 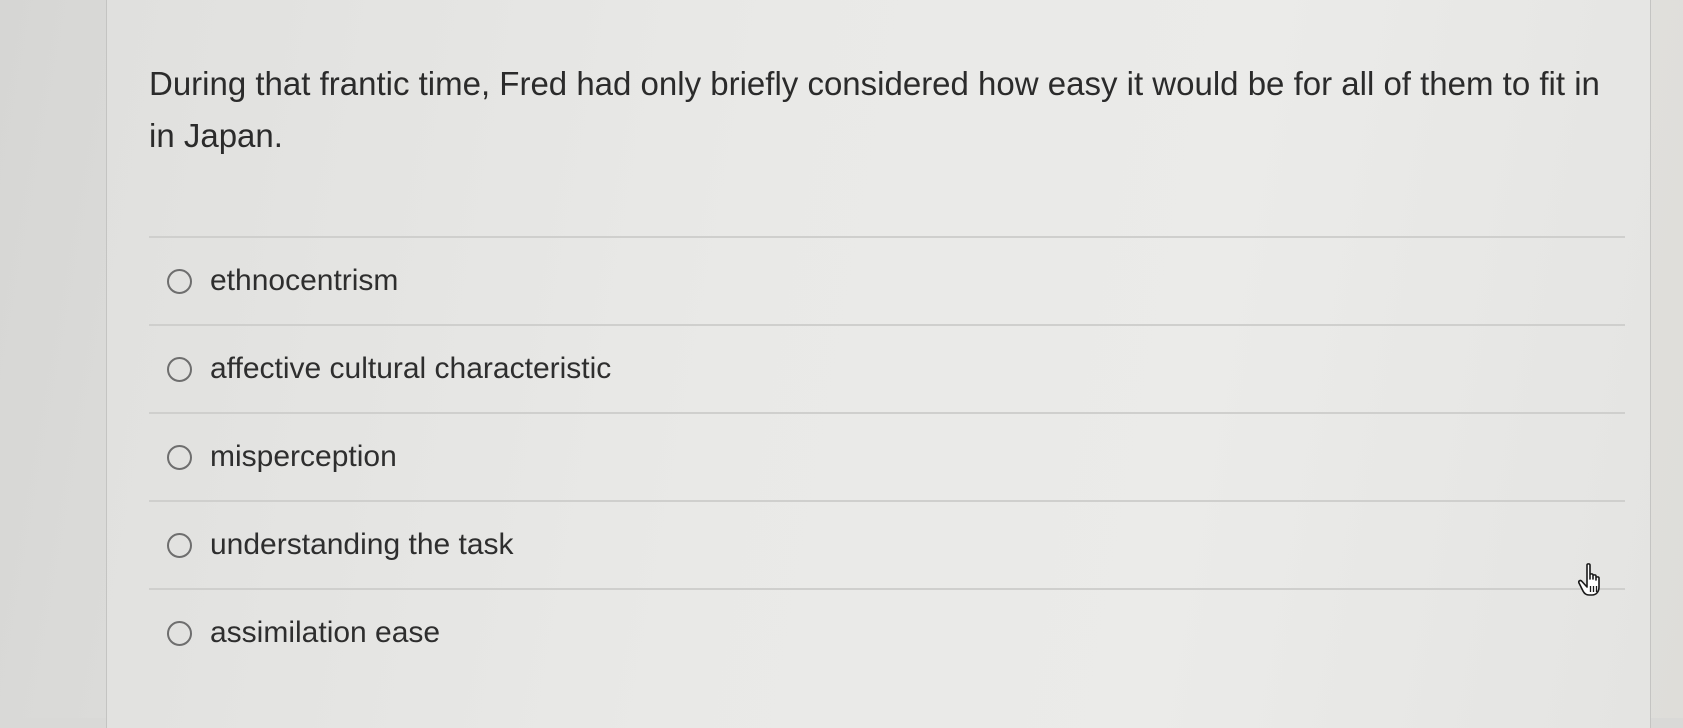 I want to click on option-label: misperception, so click(x=303, y=456).